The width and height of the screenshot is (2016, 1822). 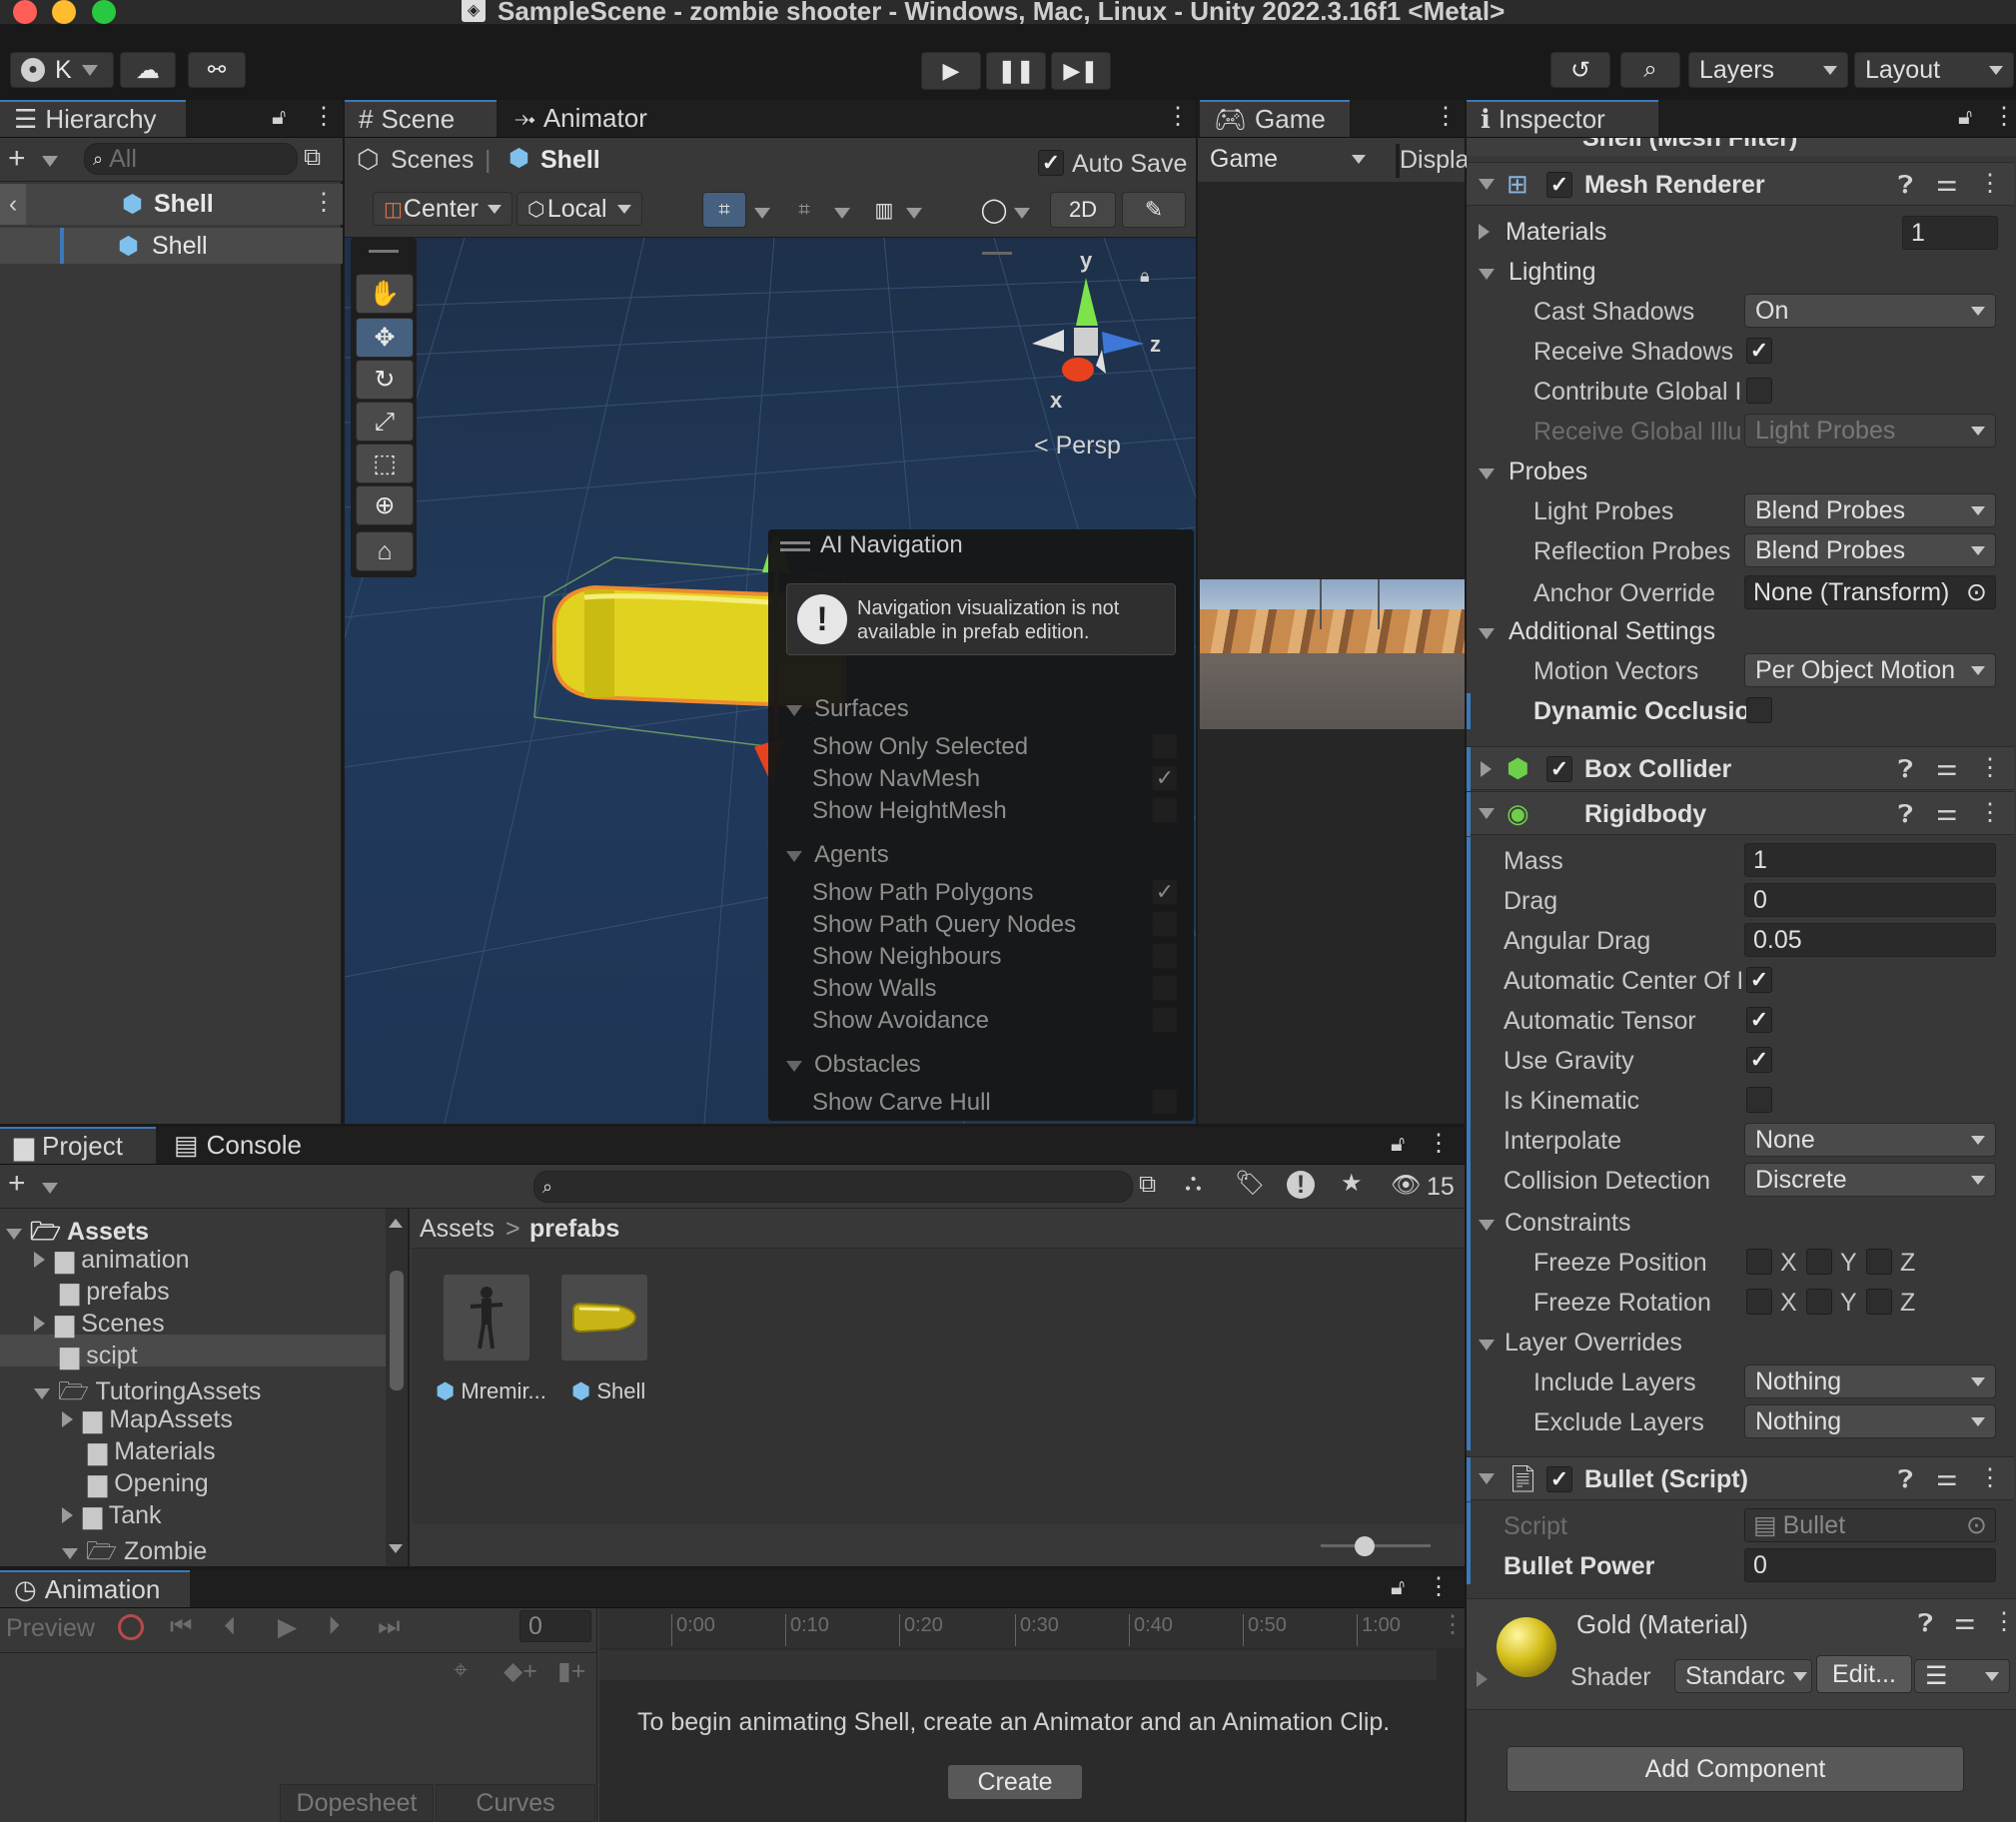 I want to click on auto-tensor-checkbox: ✓, so click(x=1759, y=1020).